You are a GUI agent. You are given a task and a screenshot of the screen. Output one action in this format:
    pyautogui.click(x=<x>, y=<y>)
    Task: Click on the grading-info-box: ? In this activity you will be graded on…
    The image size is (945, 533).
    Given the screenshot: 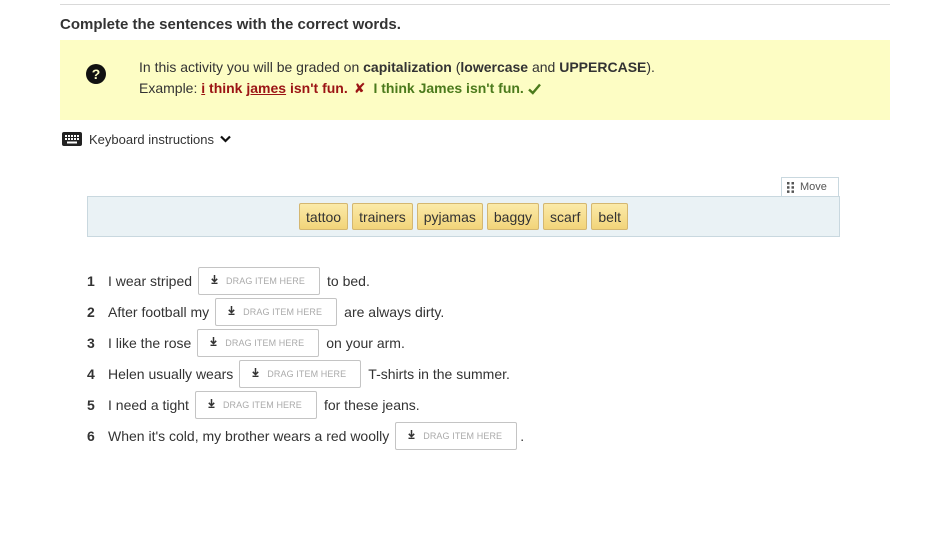 What is the action you would take?
    pyautogui.click(x=475, y=80)
    